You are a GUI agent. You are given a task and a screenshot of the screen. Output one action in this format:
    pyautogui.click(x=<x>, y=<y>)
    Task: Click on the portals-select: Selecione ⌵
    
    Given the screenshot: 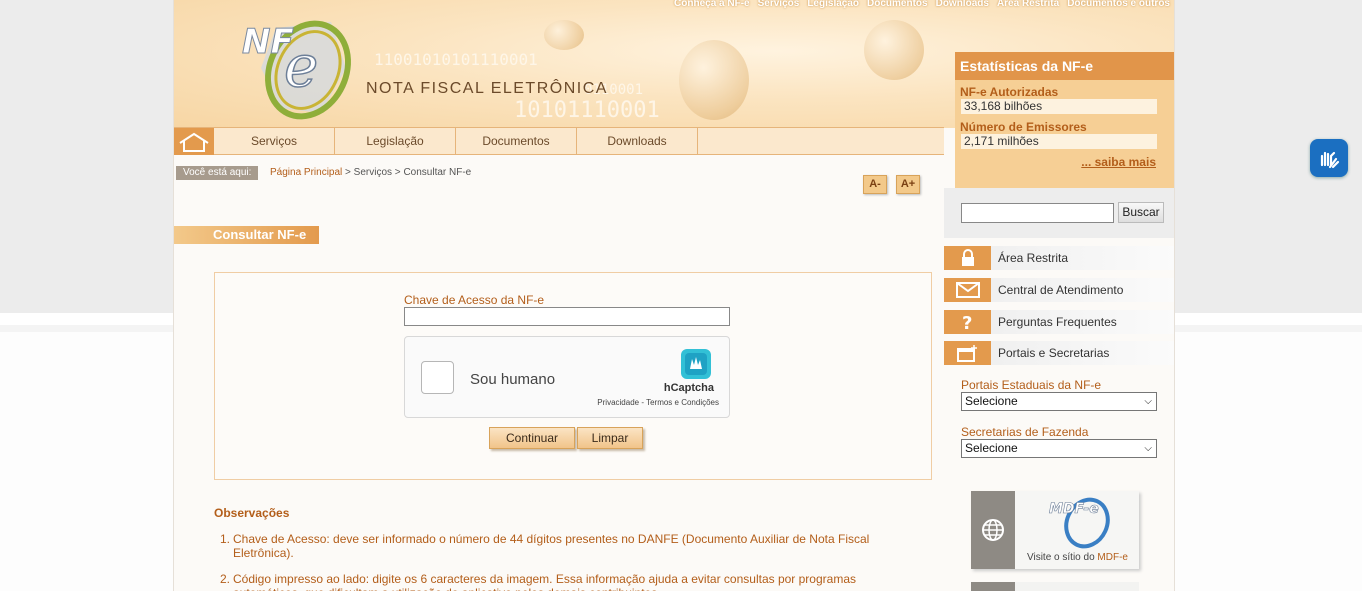 What is the action you would take?
    pyautogui.click(x=1059, y=401)
    